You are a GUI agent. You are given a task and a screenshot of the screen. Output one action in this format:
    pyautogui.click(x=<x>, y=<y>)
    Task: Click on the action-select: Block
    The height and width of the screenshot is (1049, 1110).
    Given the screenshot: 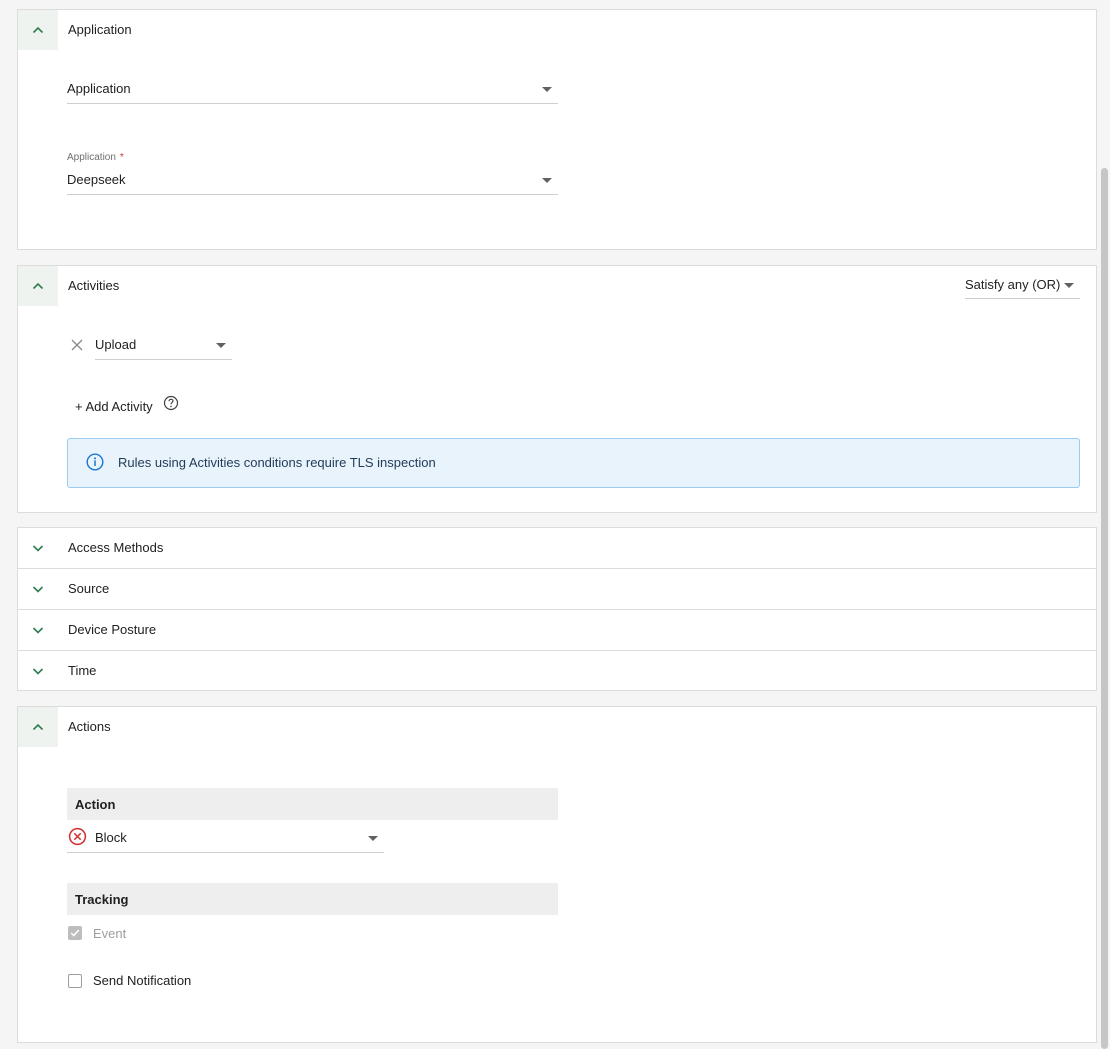 What is the action you would take?
    pyautogui.click(x=225, y=837)
    